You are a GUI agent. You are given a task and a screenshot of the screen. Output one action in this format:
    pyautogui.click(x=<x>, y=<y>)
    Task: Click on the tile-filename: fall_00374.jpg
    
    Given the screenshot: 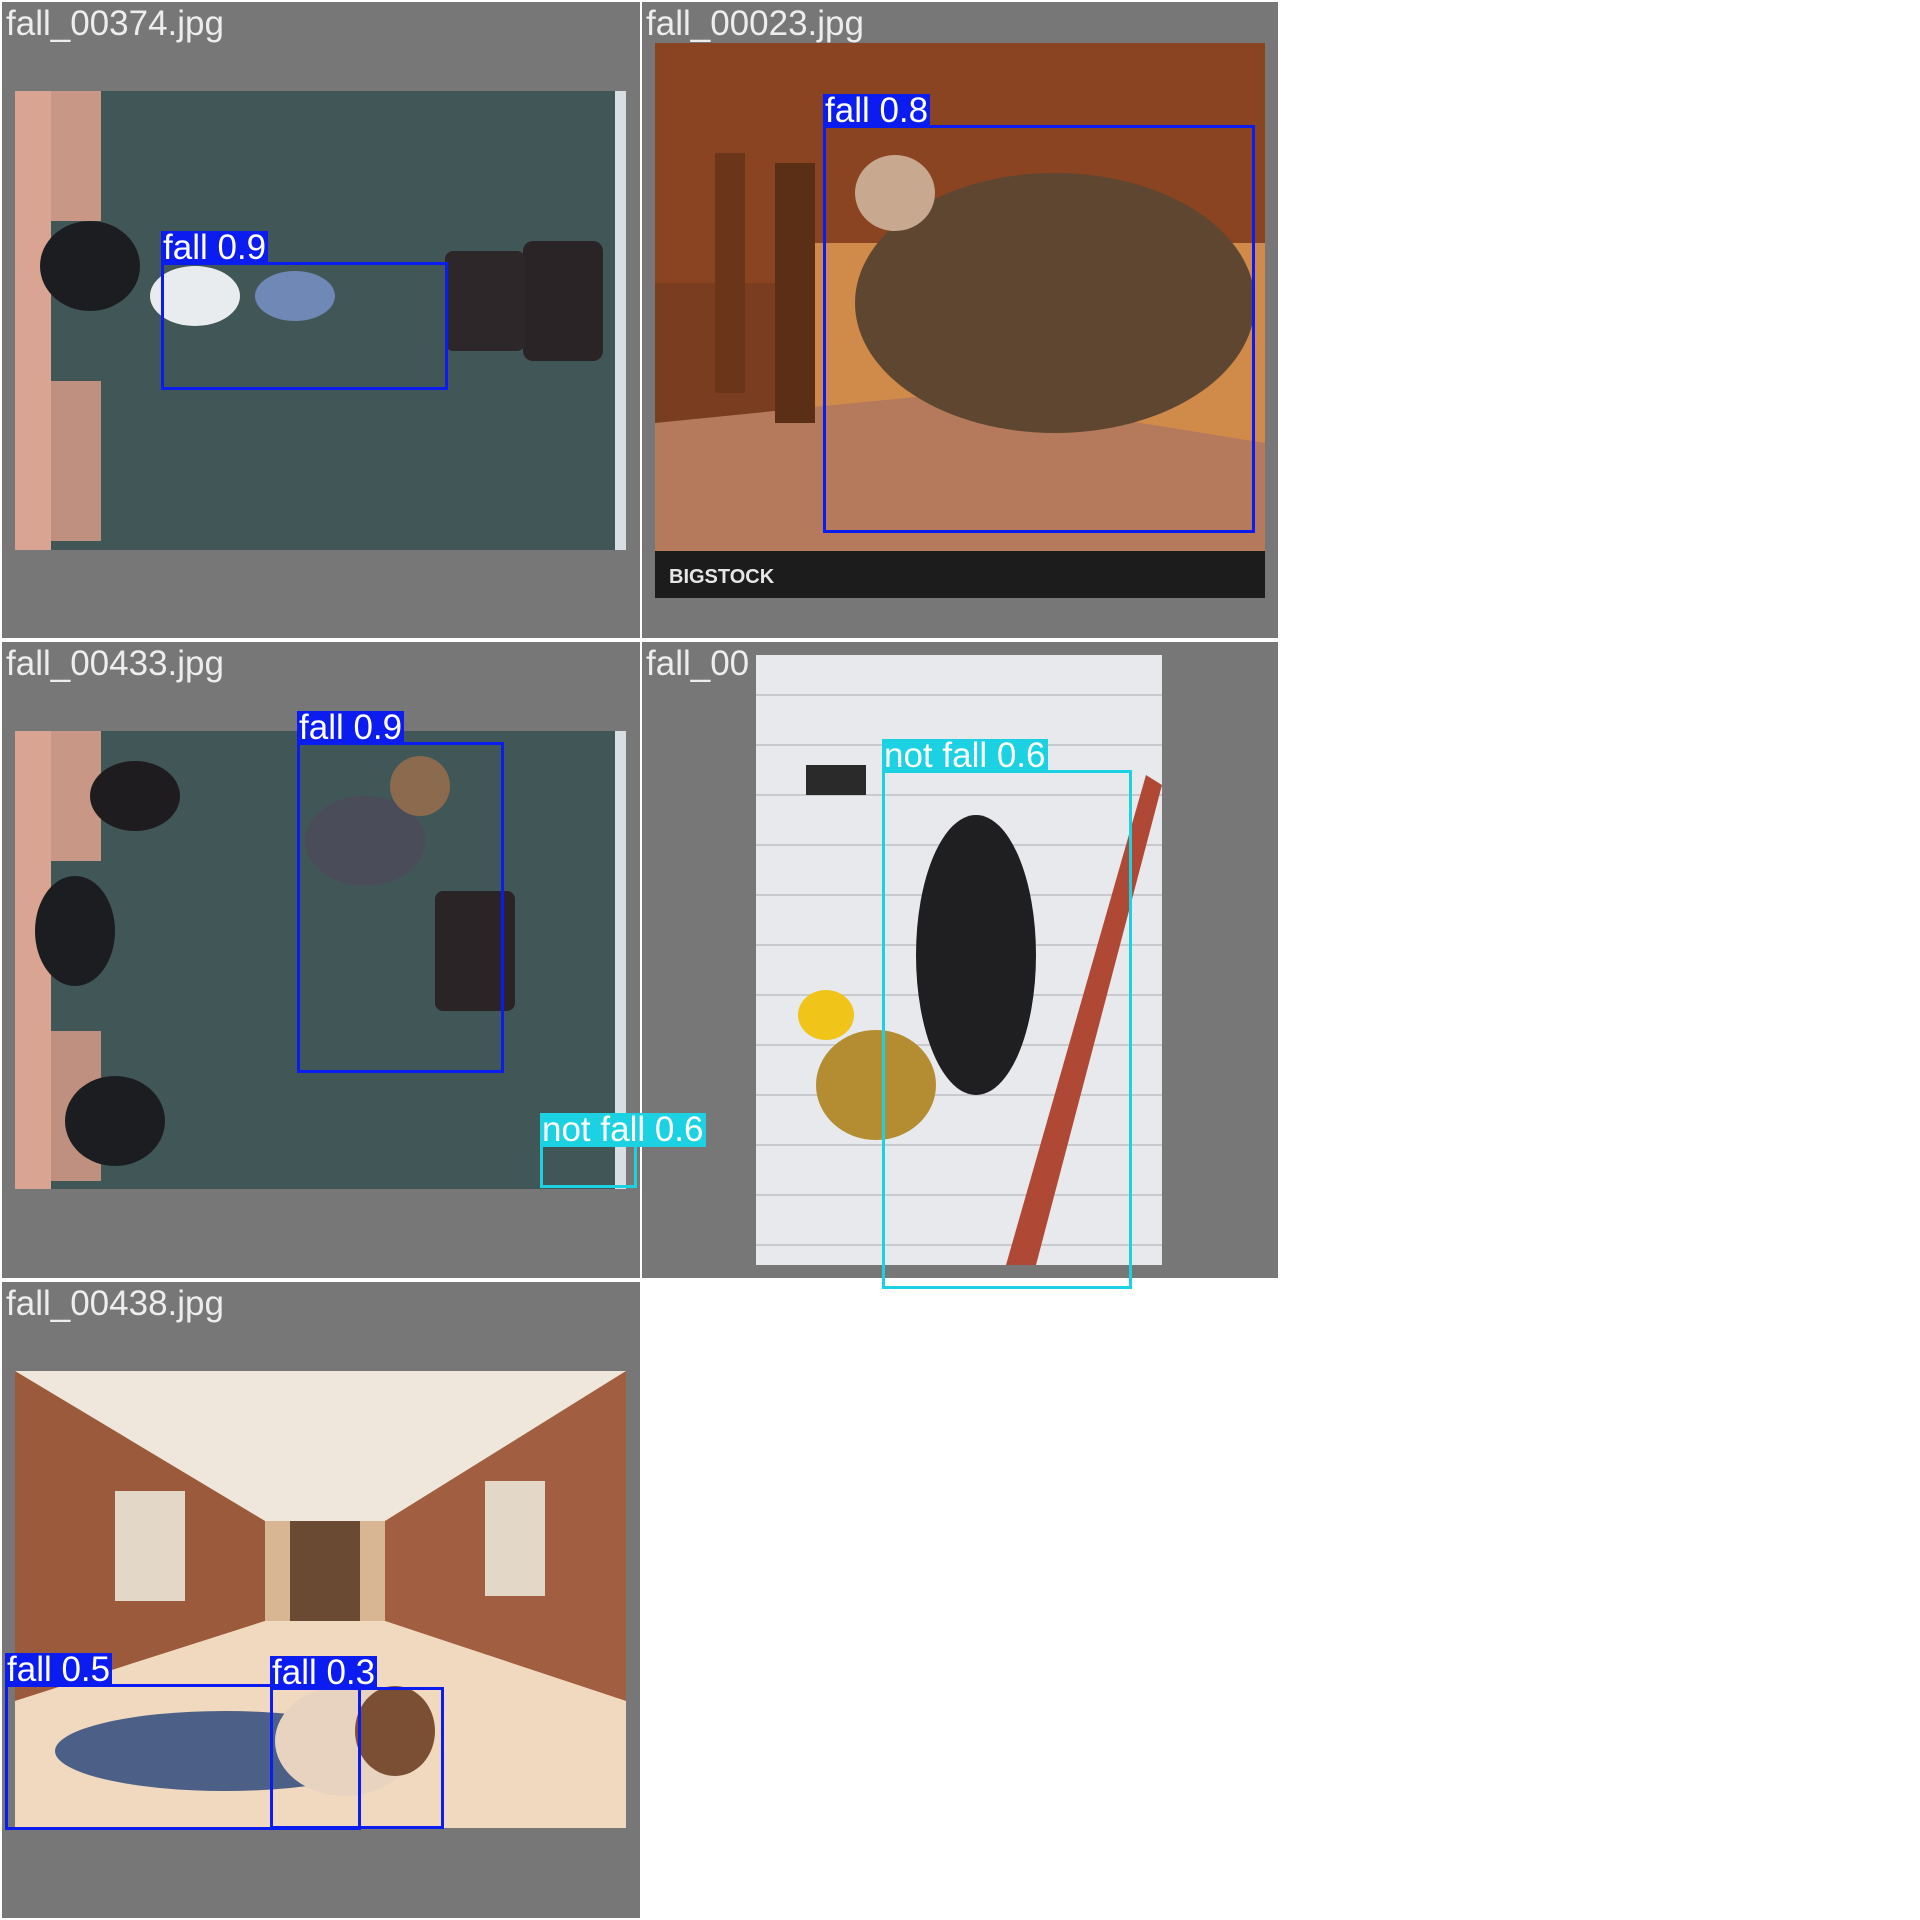 What is the action you would take?
    pyautogui.click(x=115, y=23)
    